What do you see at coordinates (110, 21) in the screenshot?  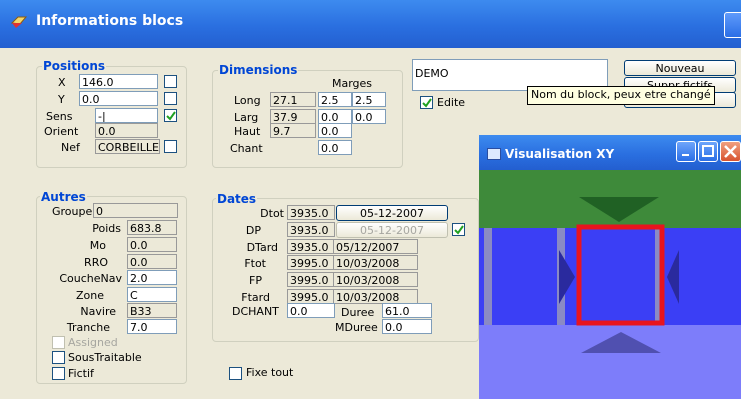 I see `window-title: Informations blocs` at bounding box center [110, 21].